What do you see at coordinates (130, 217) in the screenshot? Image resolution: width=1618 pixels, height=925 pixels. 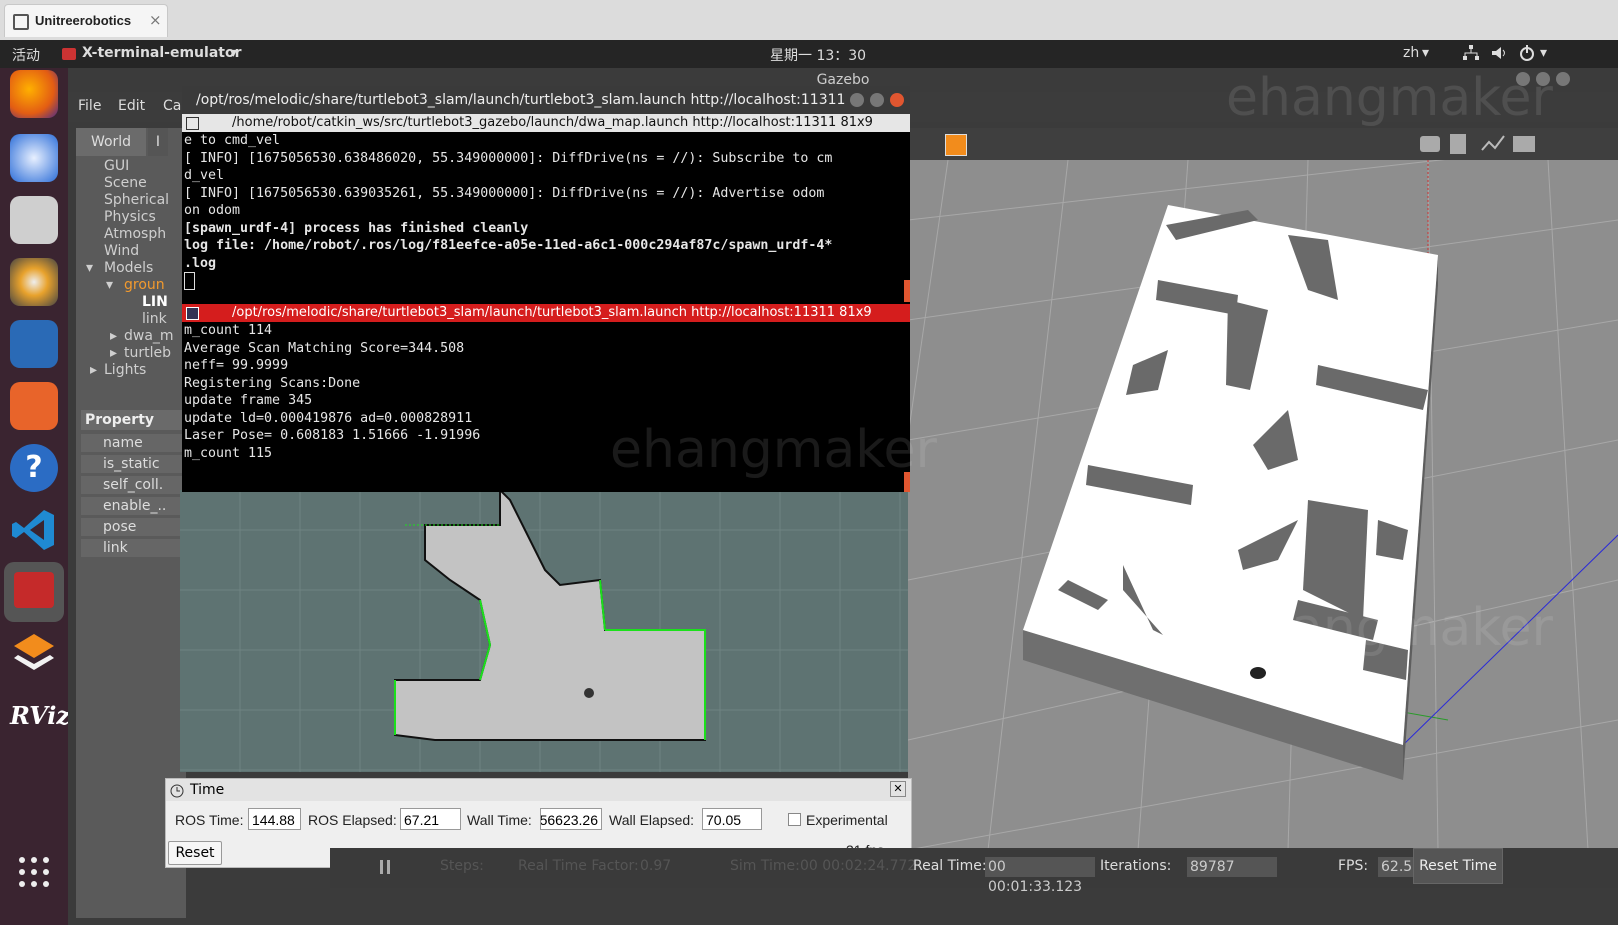 I see `tree-physics: Physics` at bounding box center [130, 217].